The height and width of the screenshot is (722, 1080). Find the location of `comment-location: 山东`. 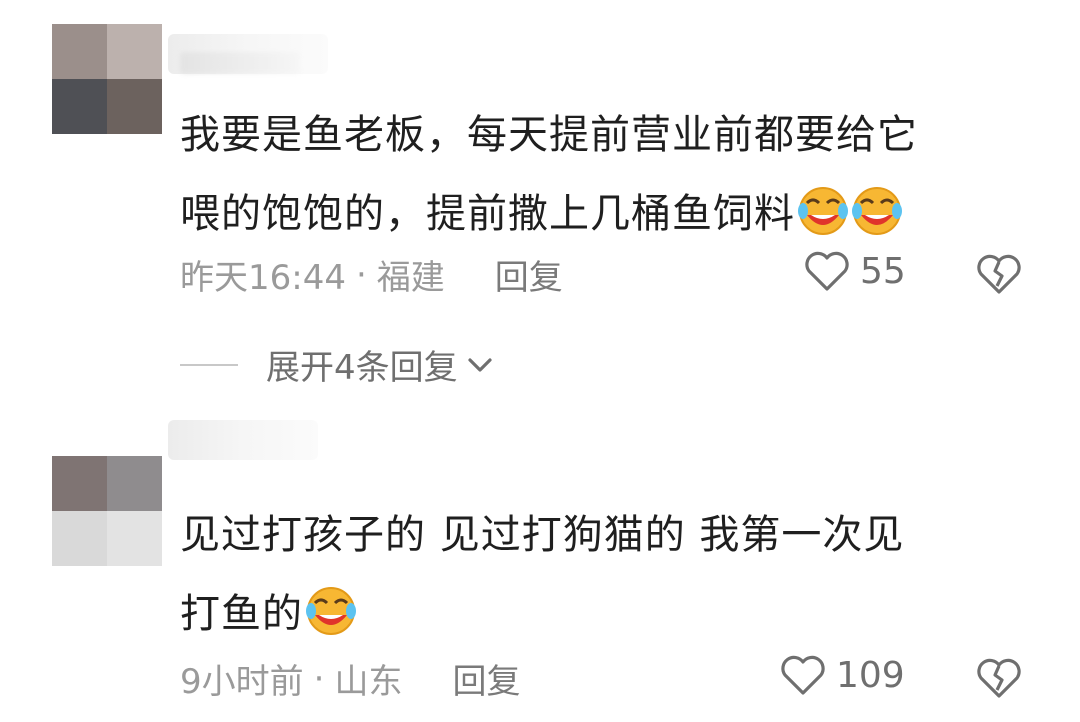

comment-location: 山东 is located at coordinates (368, 682).